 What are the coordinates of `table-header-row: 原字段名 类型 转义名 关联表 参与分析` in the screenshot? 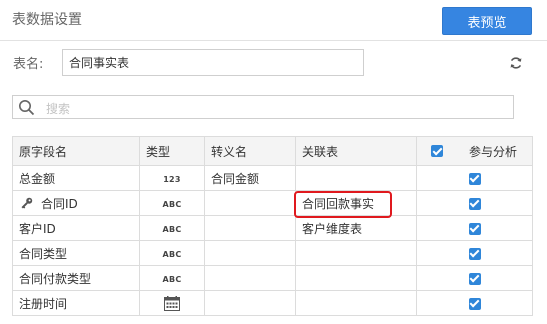 It's located at (272, 151).